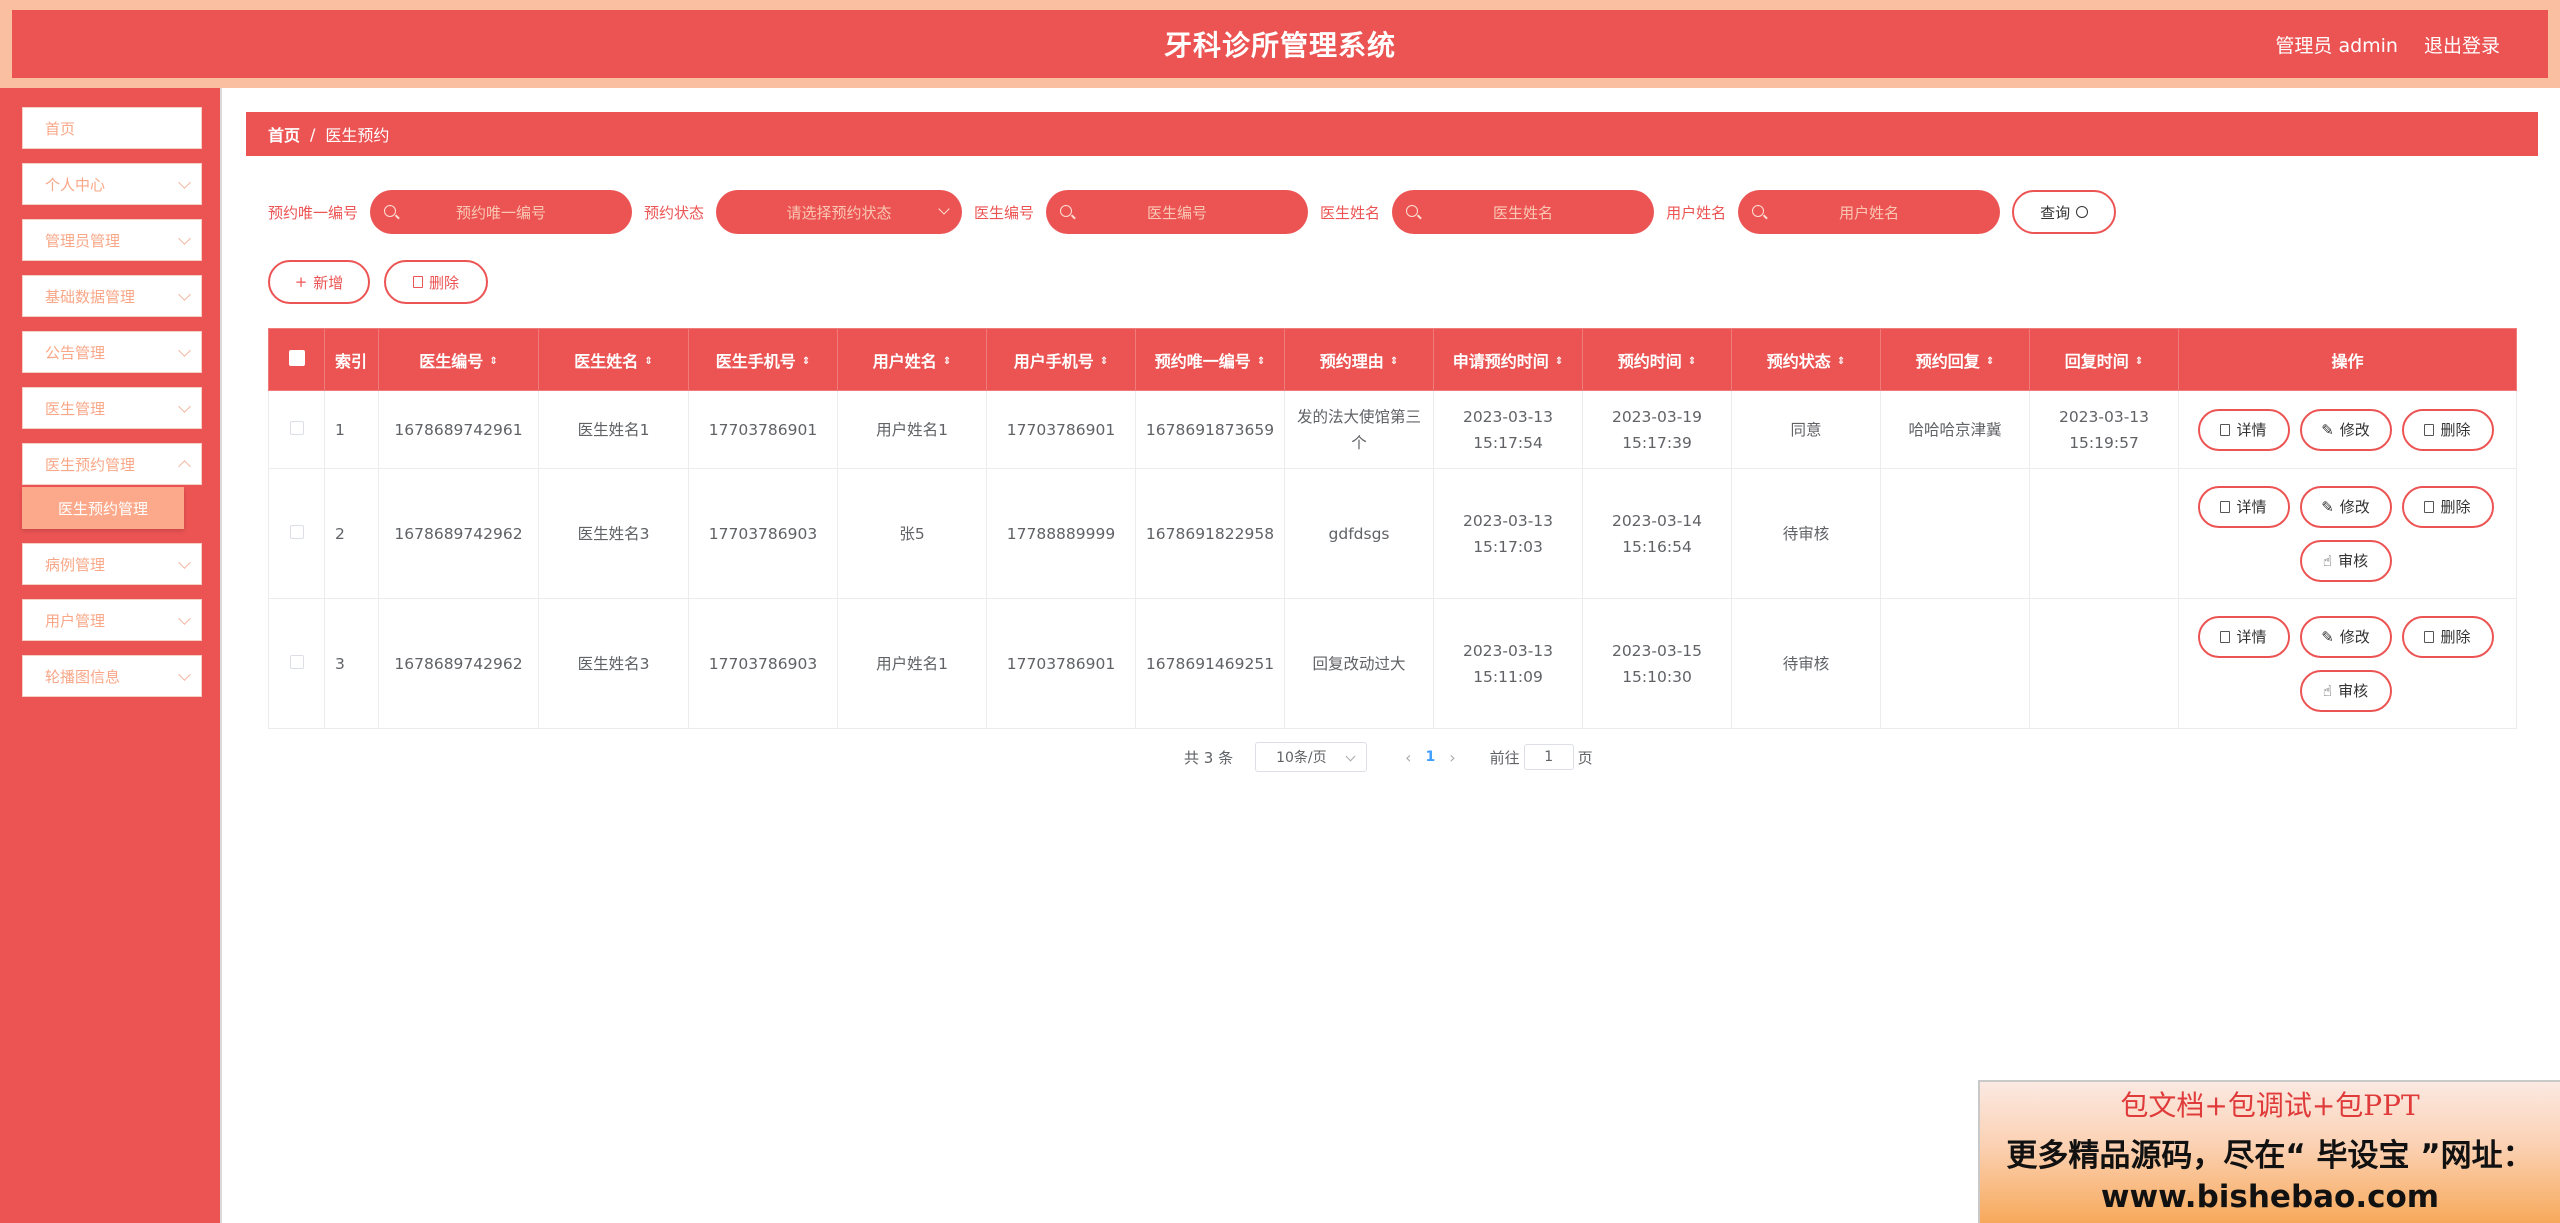 The width and height of the screenshot is (2560, 1223). I want to click on sidebar-item-basic-data: 基础数据管理, so click(112, 296).